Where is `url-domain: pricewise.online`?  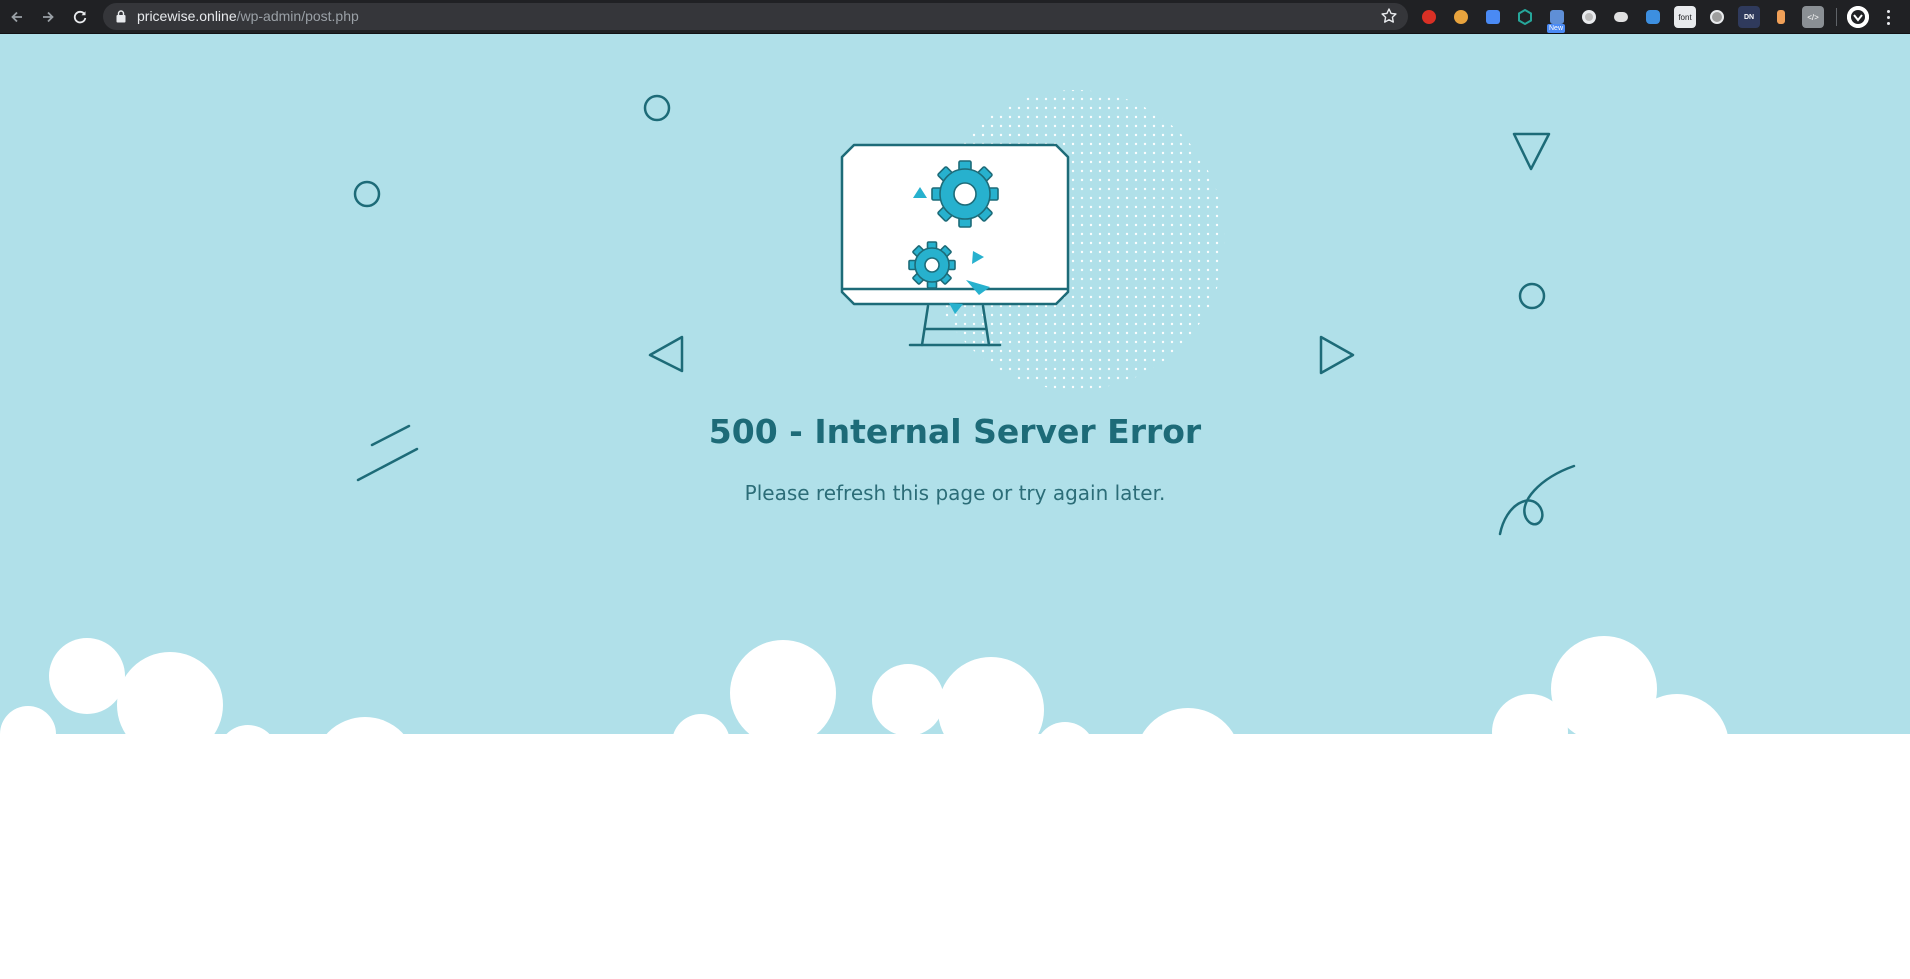
url-domain: pricewise.online is located at coordinates (187, 16).